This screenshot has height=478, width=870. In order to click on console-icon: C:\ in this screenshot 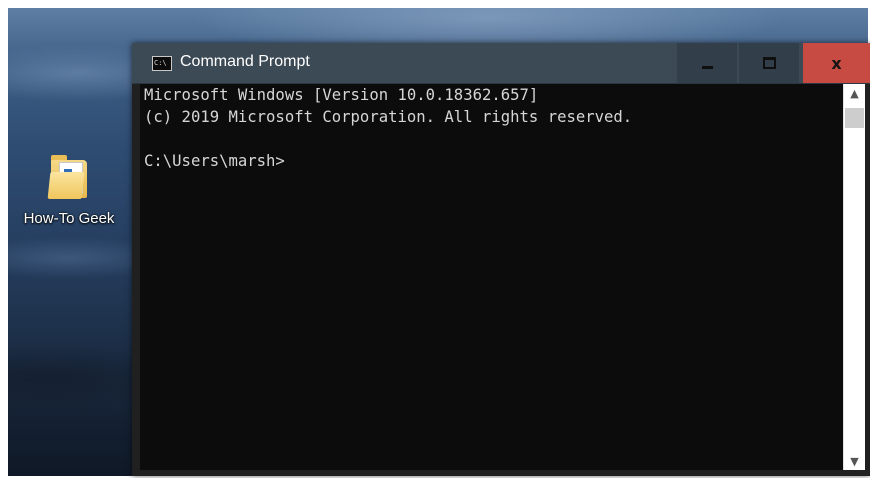, I will do `click(162, 63)`.